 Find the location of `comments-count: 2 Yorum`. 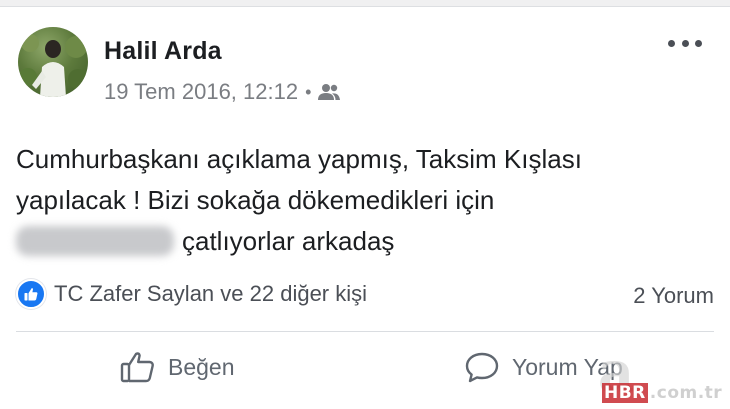

comments-count: 2 Yorum is located at coordinates (673, 296).